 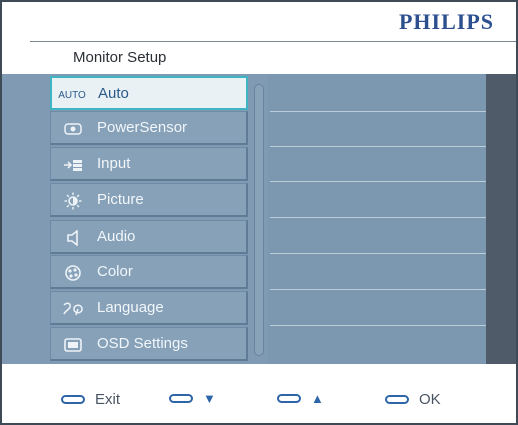 I want to click on menu-item-label: Input, so click(x=114, y=163).